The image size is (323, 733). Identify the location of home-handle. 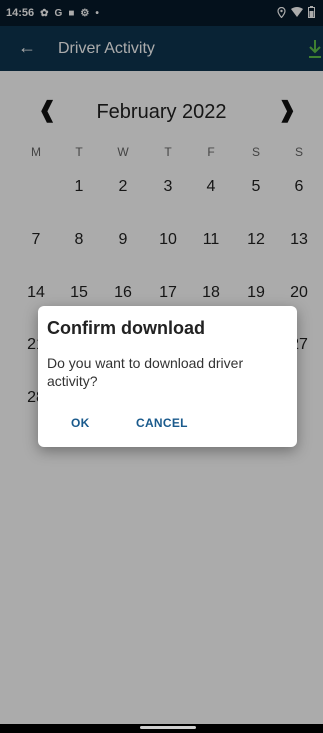
(168, 727).